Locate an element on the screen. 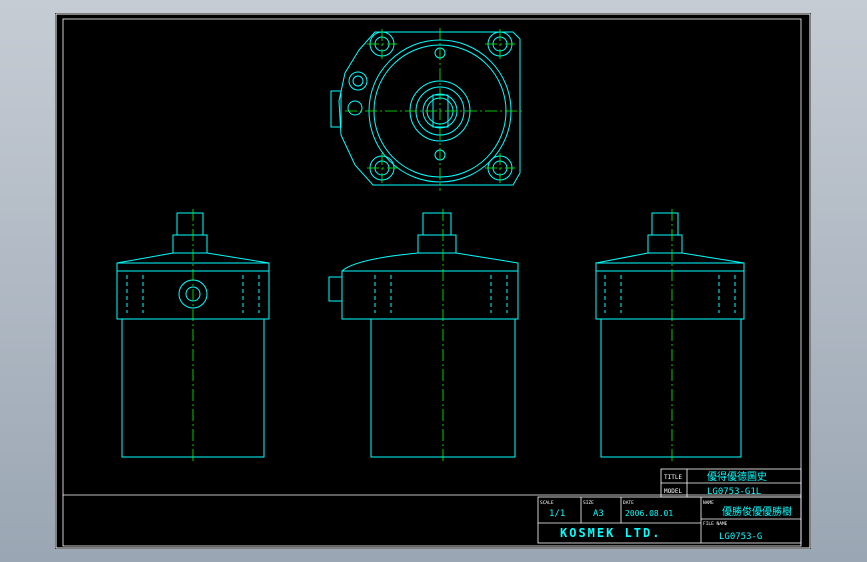  top-view is located at coordinates (425, 108).